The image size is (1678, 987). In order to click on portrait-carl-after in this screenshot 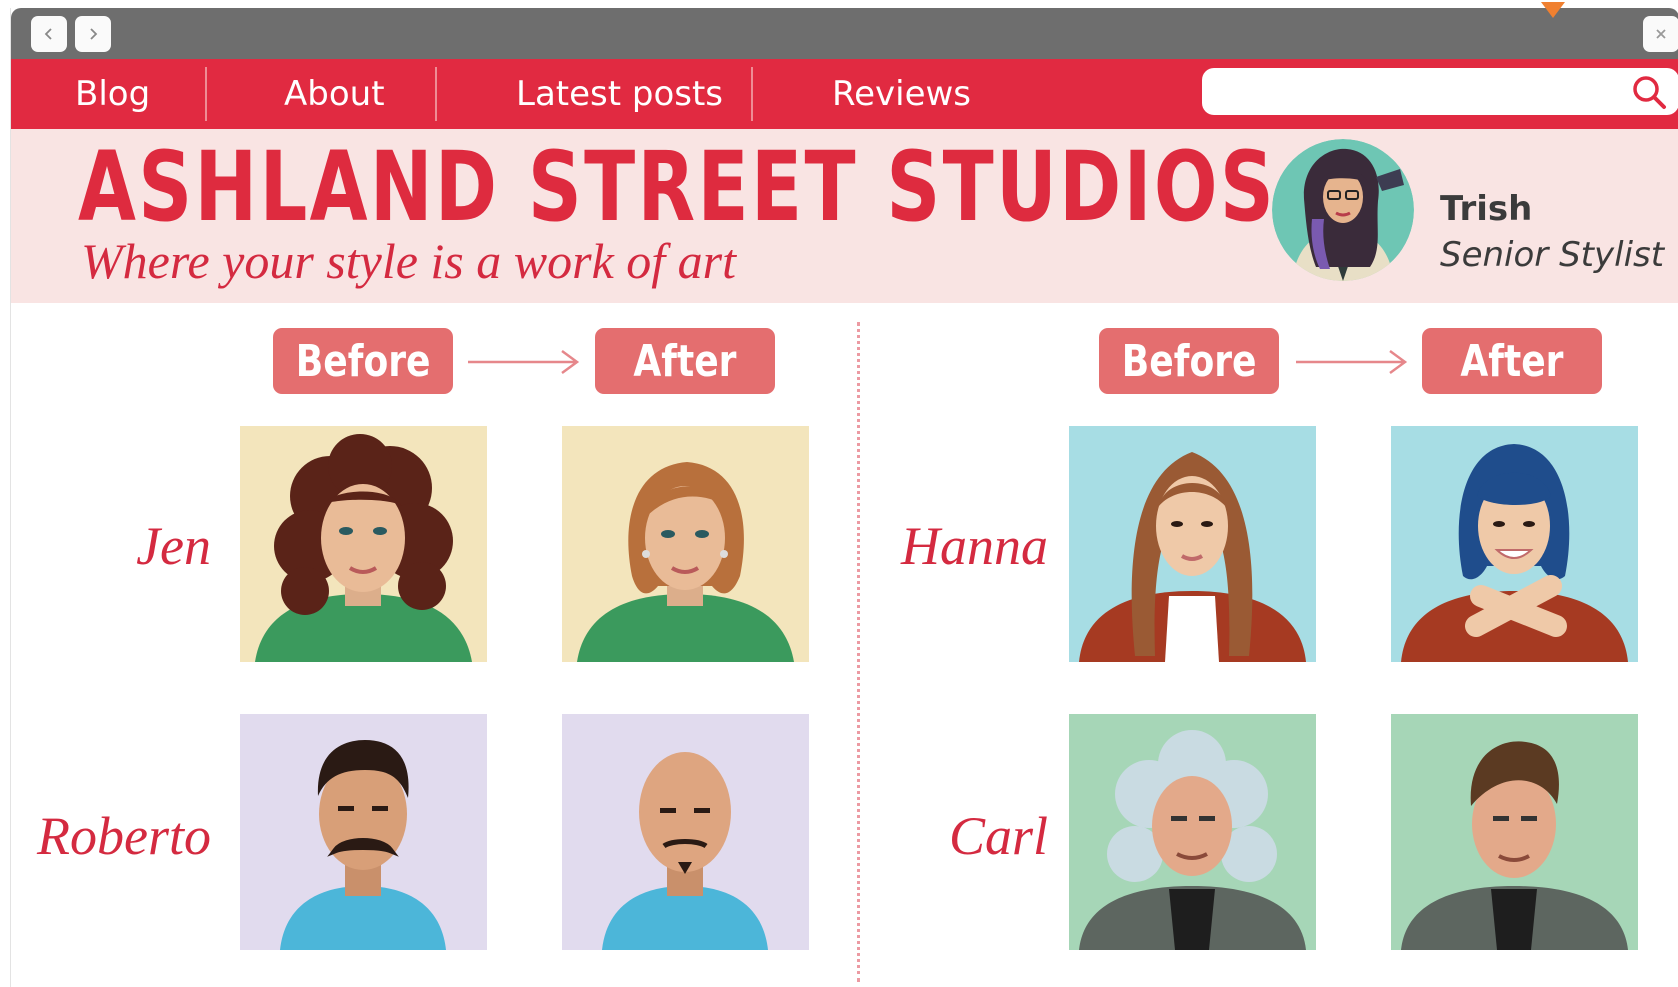, I will do `click(1514, 832)`.